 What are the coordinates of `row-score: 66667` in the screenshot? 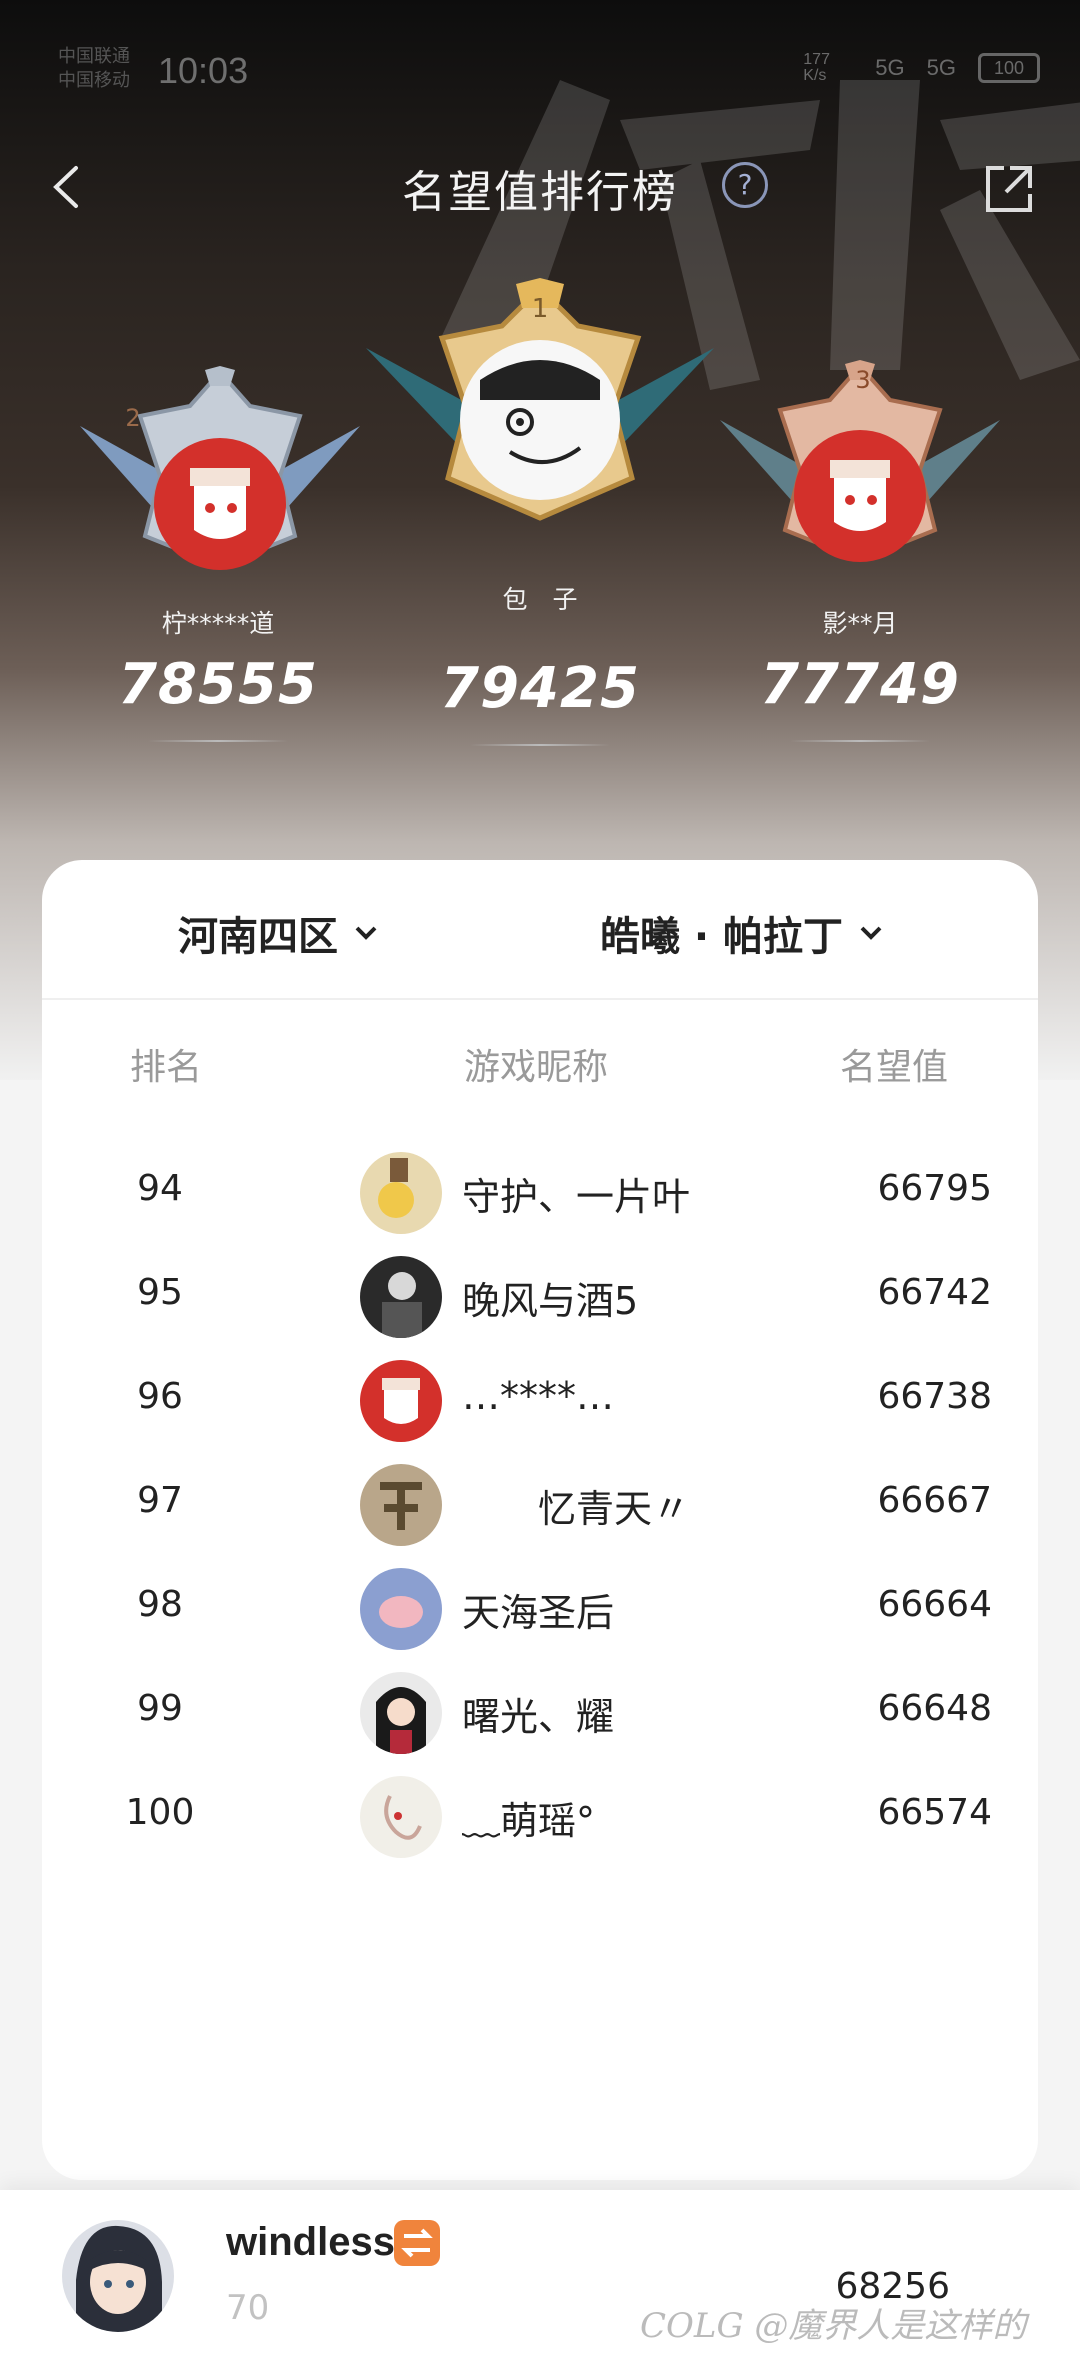 It's located at (934, 1500).